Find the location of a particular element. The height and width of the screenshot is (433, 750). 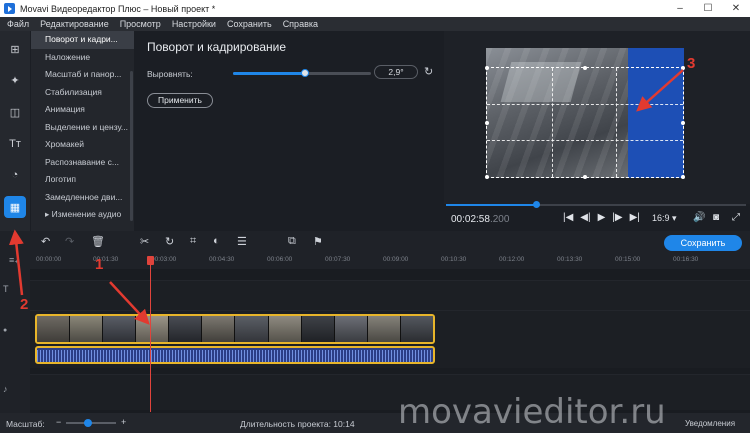

annotation-number-3: 3 is located at coordinates (691, 63).